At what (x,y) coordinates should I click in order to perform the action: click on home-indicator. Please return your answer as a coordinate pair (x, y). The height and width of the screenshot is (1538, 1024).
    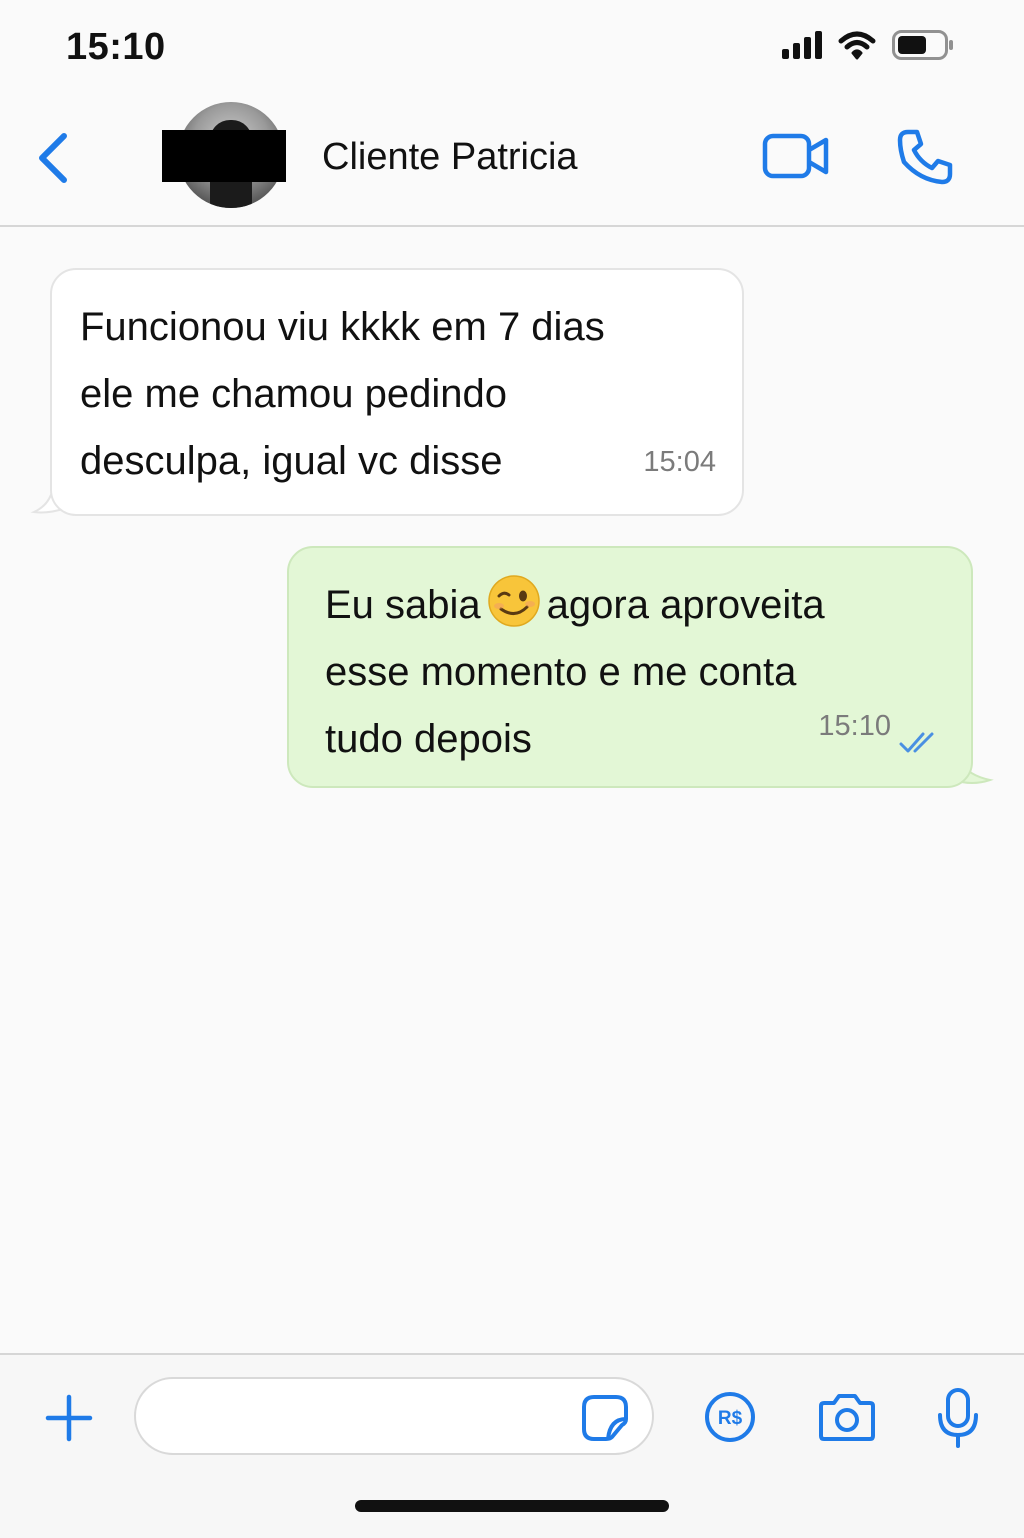
    Looking at the image, I should click on (512, 1506).